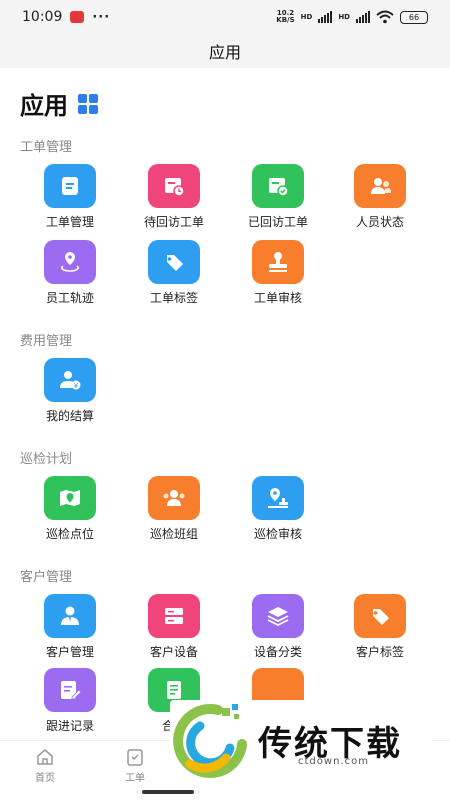 Image resolution: width=450 pixels, height=800 pixels. What do you see at coordinates (277, 222) in the screenshot?
I see `app-label: 已回访工单` at bounding box center [277, 222].